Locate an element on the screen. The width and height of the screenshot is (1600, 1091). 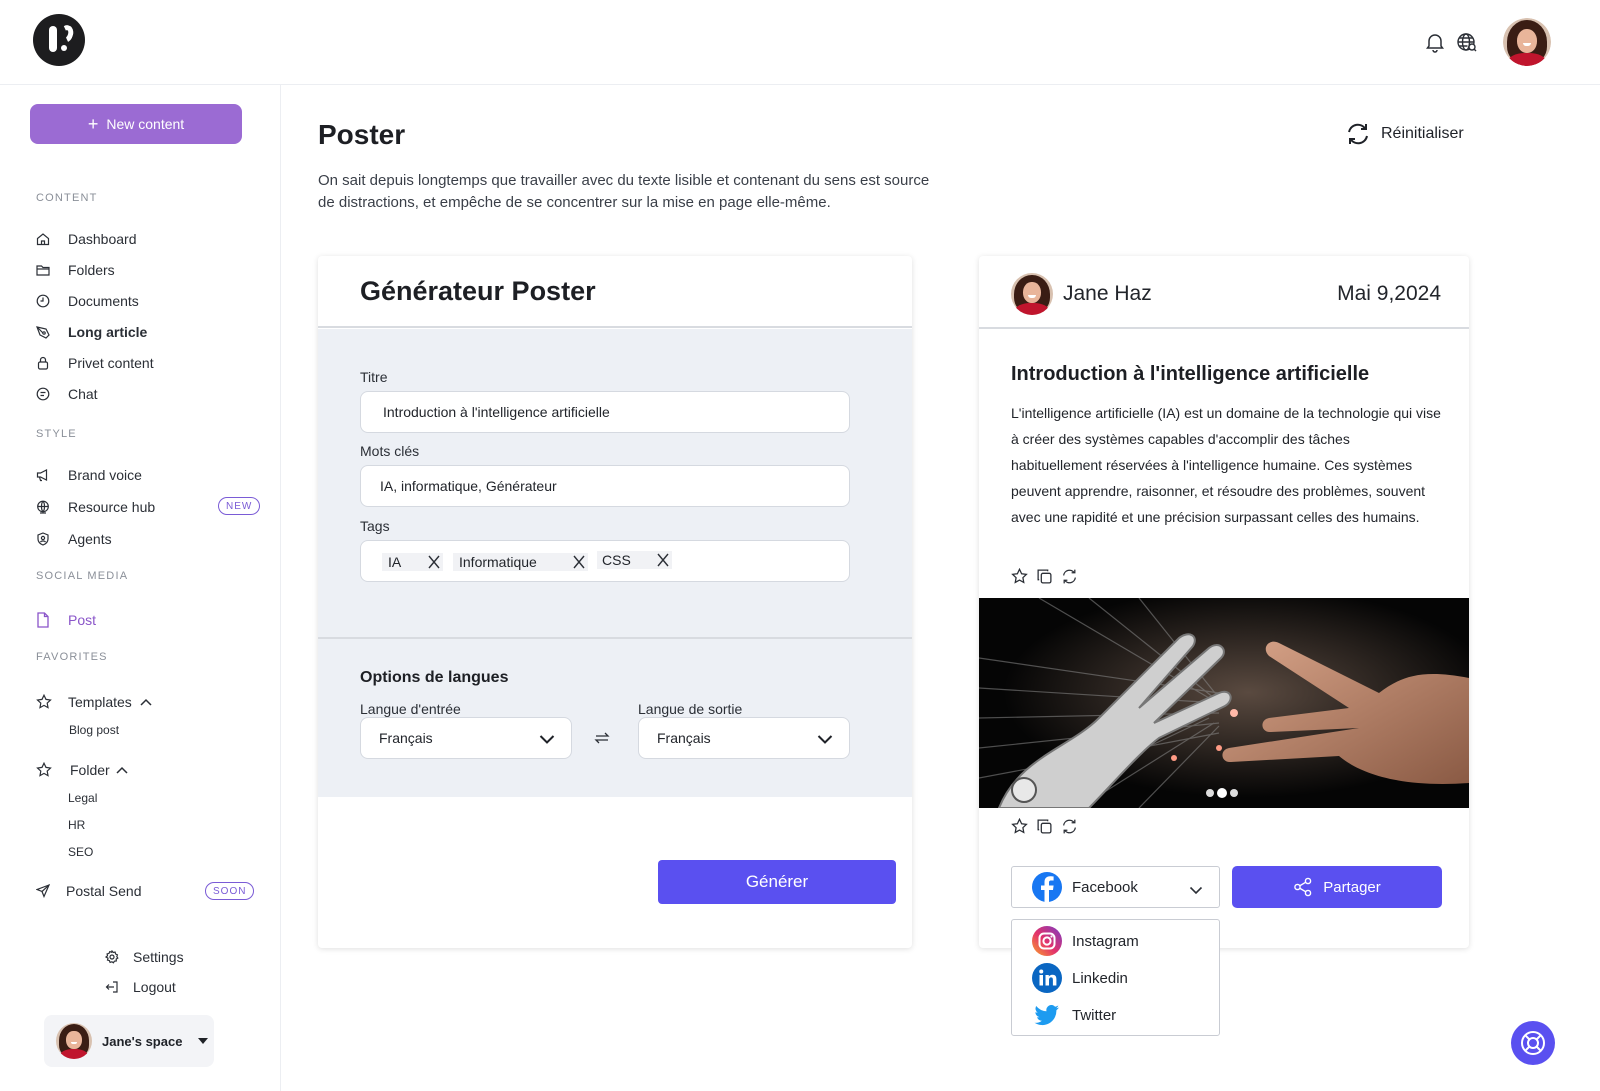
plus-icon: + is located at coordinates (93, 124).